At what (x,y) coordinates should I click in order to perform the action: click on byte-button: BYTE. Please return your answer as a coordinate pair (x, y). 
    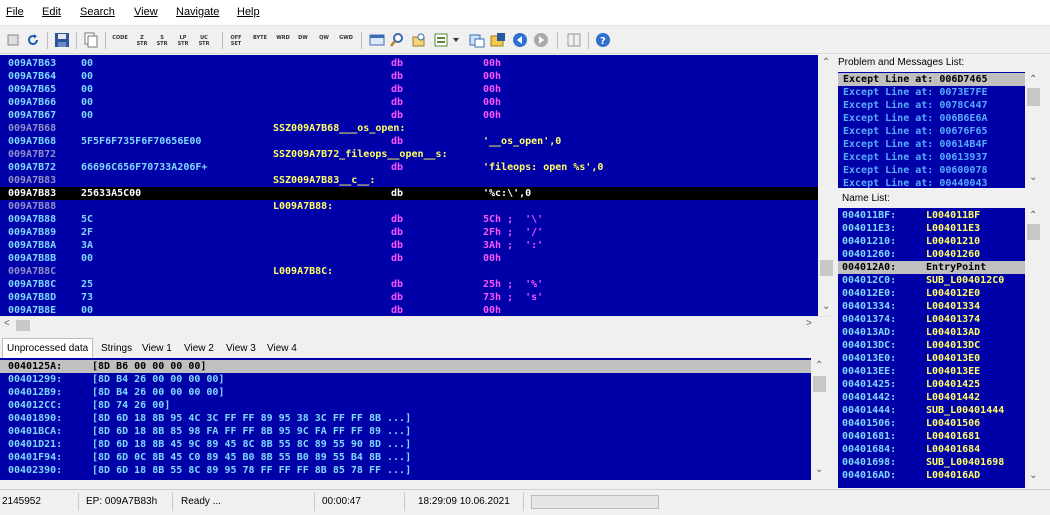
    Looking at the image, I should click on (260, 38).